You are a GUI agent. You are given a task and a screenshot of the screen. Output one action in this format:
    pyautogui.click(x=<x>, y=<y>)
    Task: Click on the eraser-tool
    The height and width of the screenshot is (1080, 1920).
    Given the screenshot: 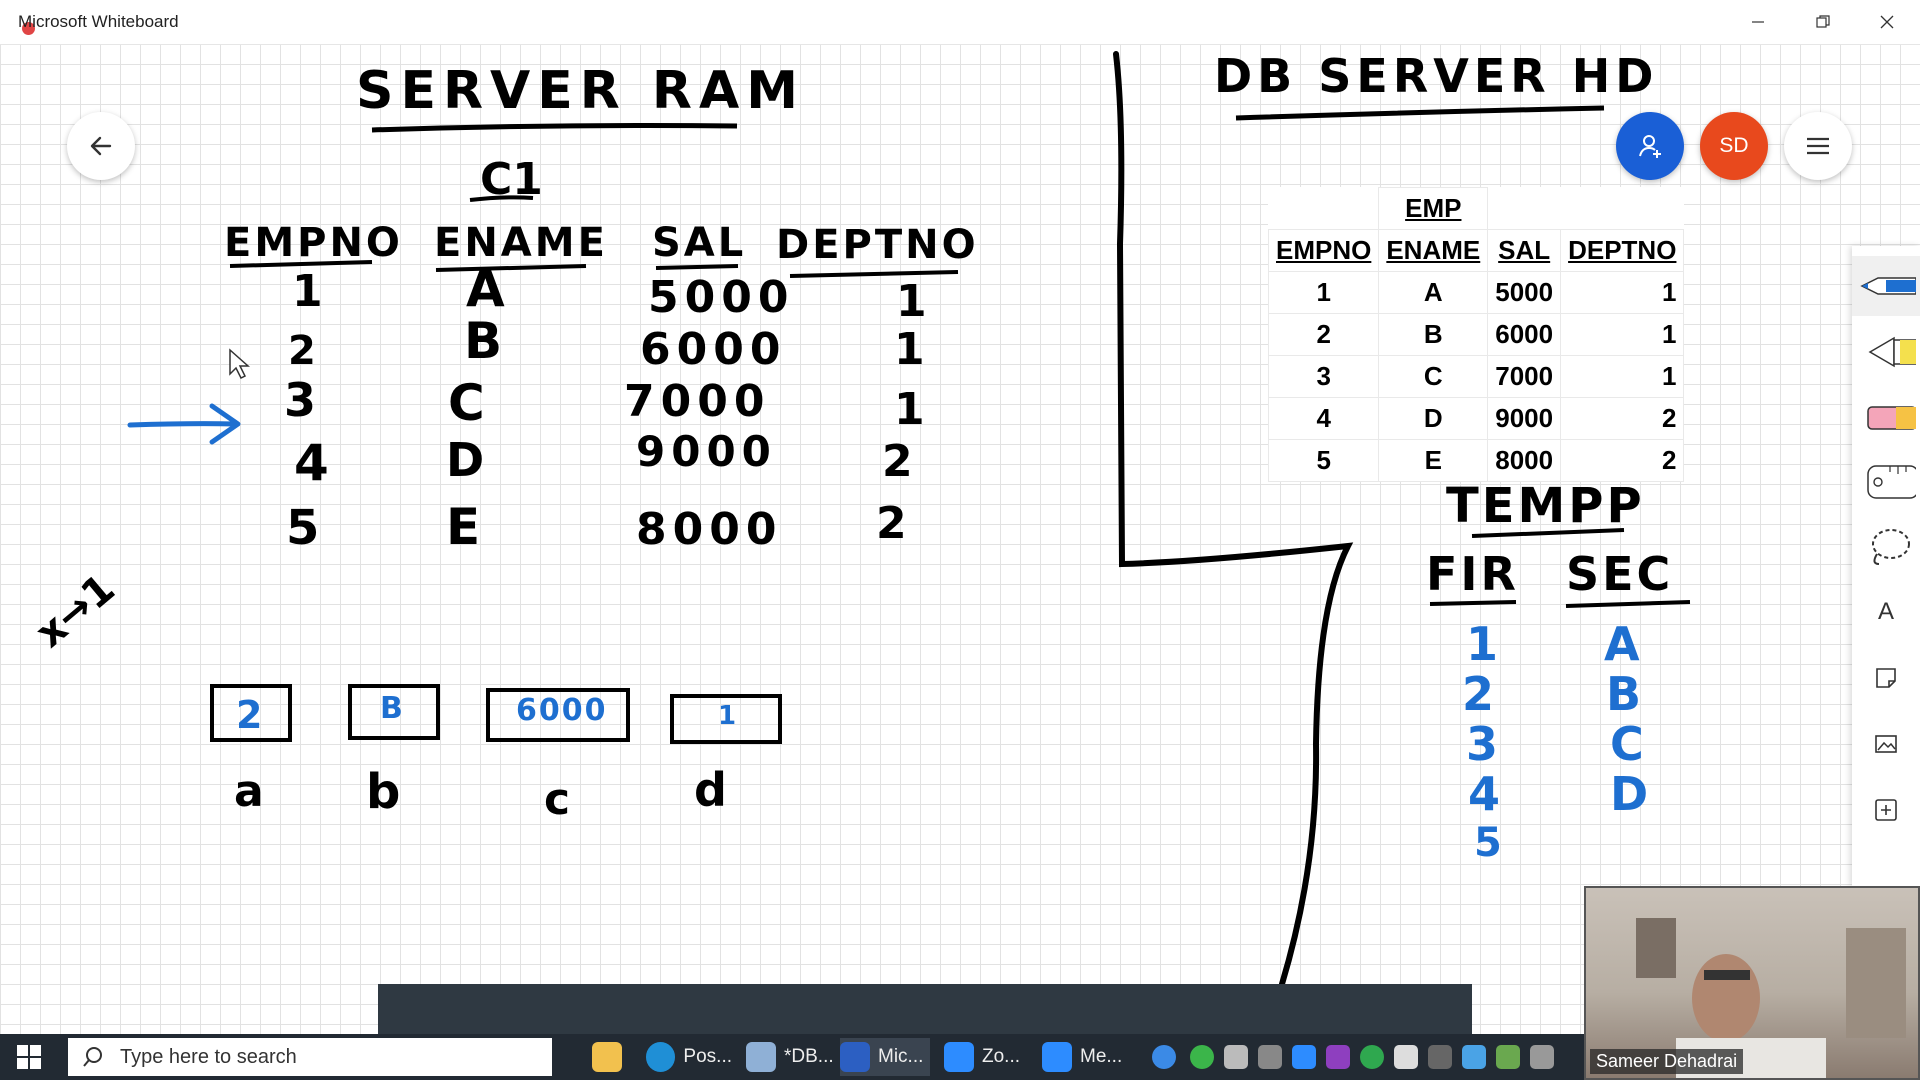 What is the action you would take?
    pyautogui.click(x=1886, y=418)
    